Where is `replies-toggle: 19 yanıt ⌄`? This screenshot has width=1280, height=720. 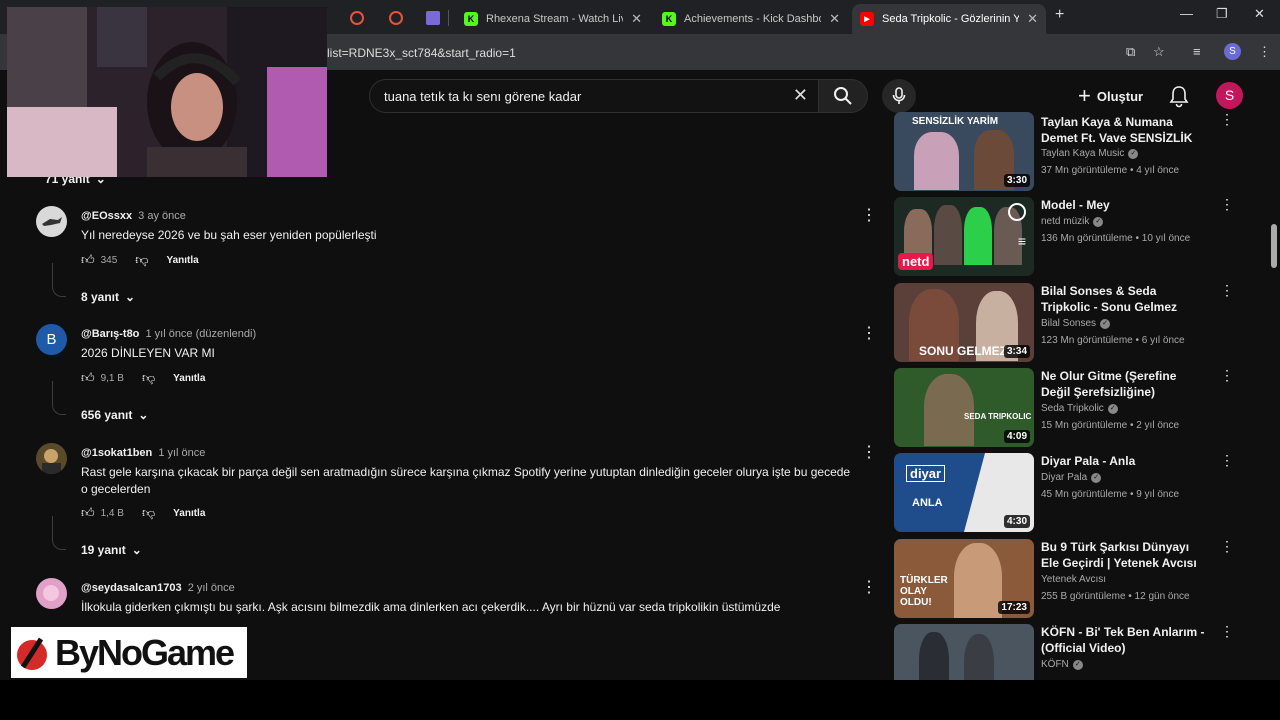
replies-toggle: 19 yanıt ⌄ is located at coordinates (111, 550).